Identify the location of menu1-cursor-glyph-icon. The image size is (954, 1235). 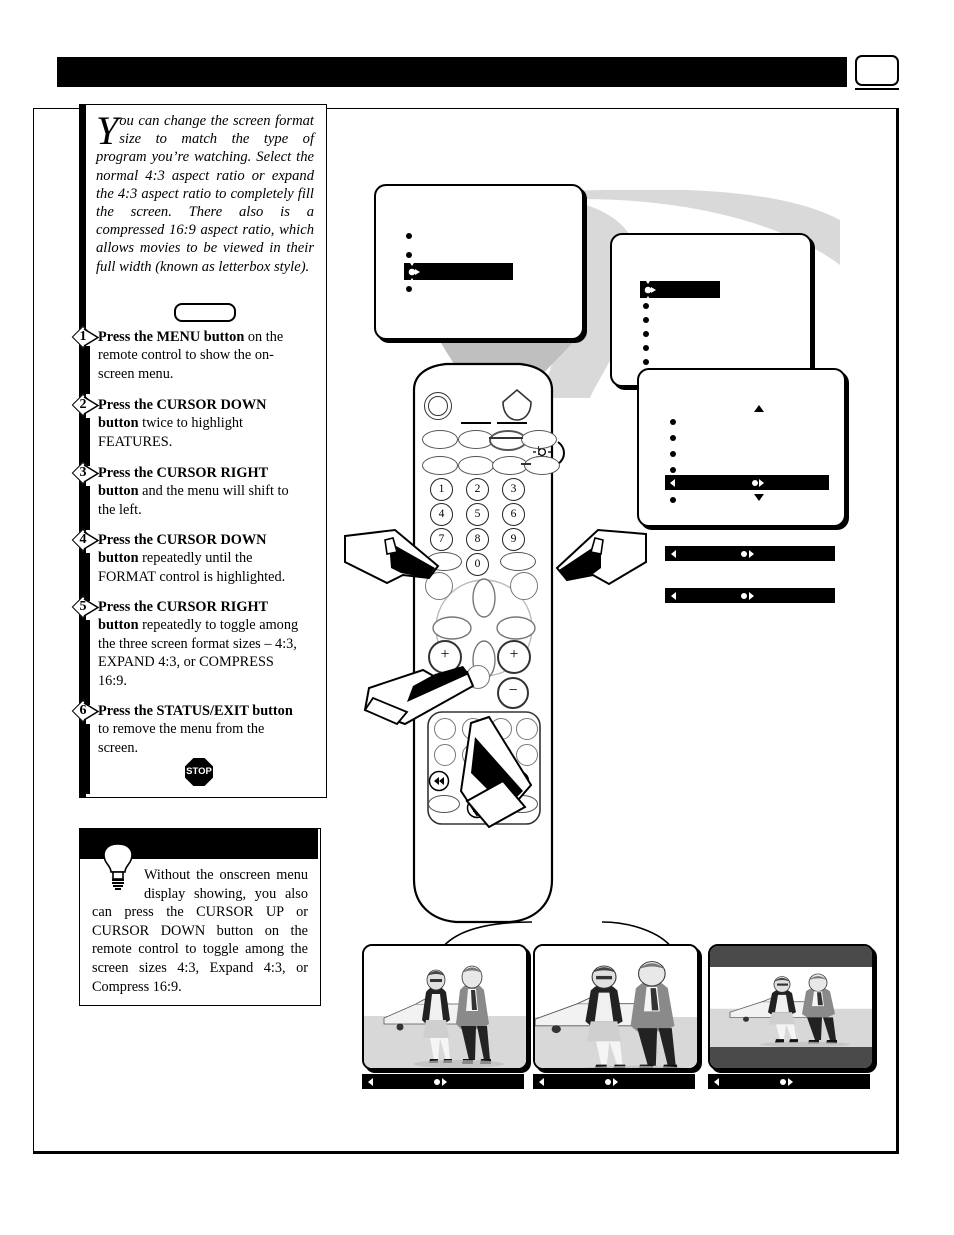
(414, 272).